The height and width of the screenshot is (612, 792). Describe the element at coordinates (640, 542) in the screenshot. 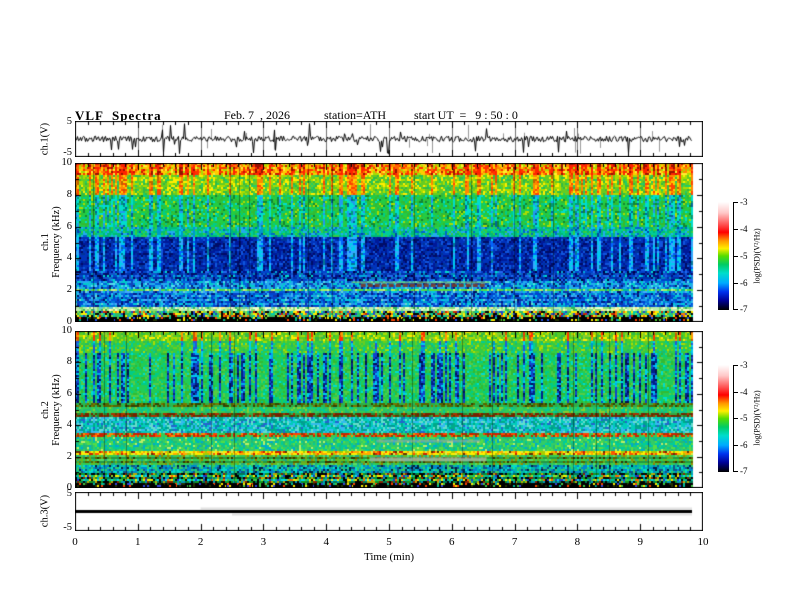

I see `x-tick-label: 9` at that location.